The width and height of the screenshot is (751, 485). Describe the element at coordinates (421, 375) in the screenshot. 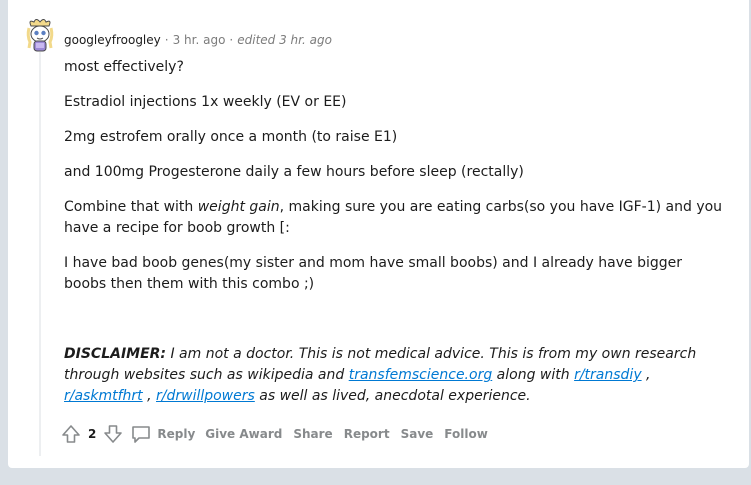

I see `link-transfemscience: transfemscience.org` at that location.